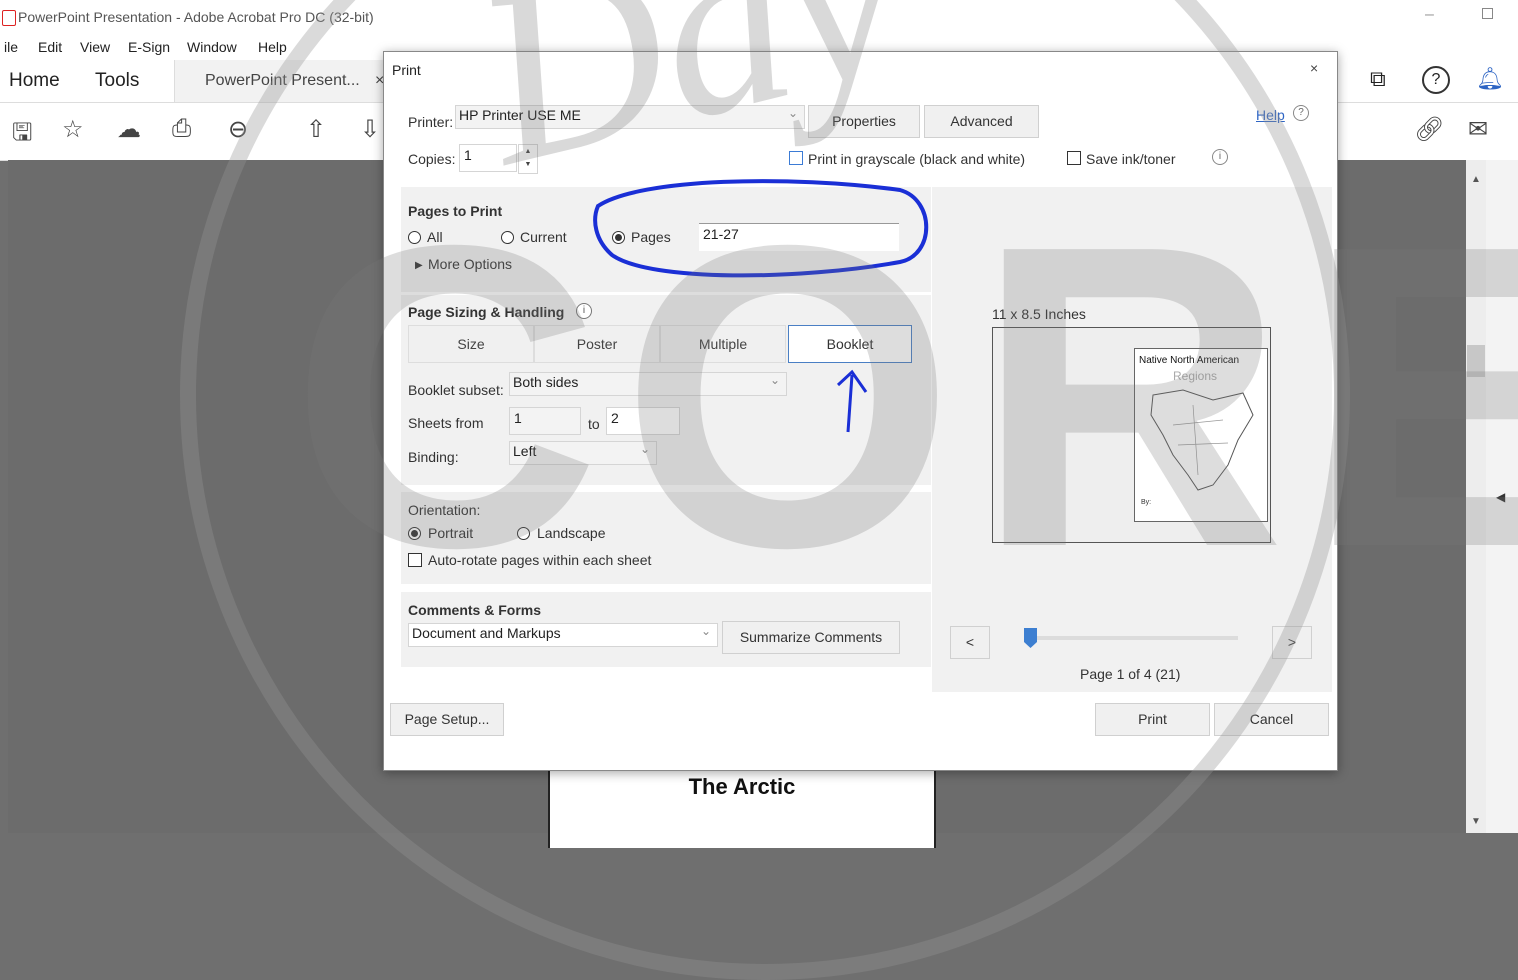  What do you see at coordinates (419, 265) in the screenshot?
I see `expand-triangle-icon: ▶` at bounding box center [419, 265].